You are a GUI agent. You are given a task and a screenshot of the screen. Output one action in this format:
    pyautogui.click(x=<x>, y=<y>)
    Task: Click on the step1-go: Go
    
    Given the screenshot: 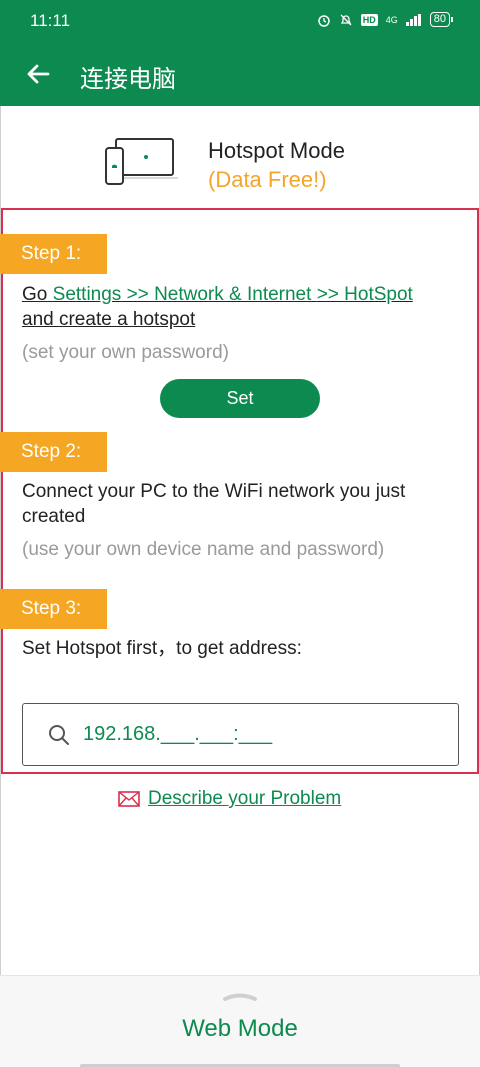 What is the action you would take?
    pyautogui.click(x=35, y=294)
    